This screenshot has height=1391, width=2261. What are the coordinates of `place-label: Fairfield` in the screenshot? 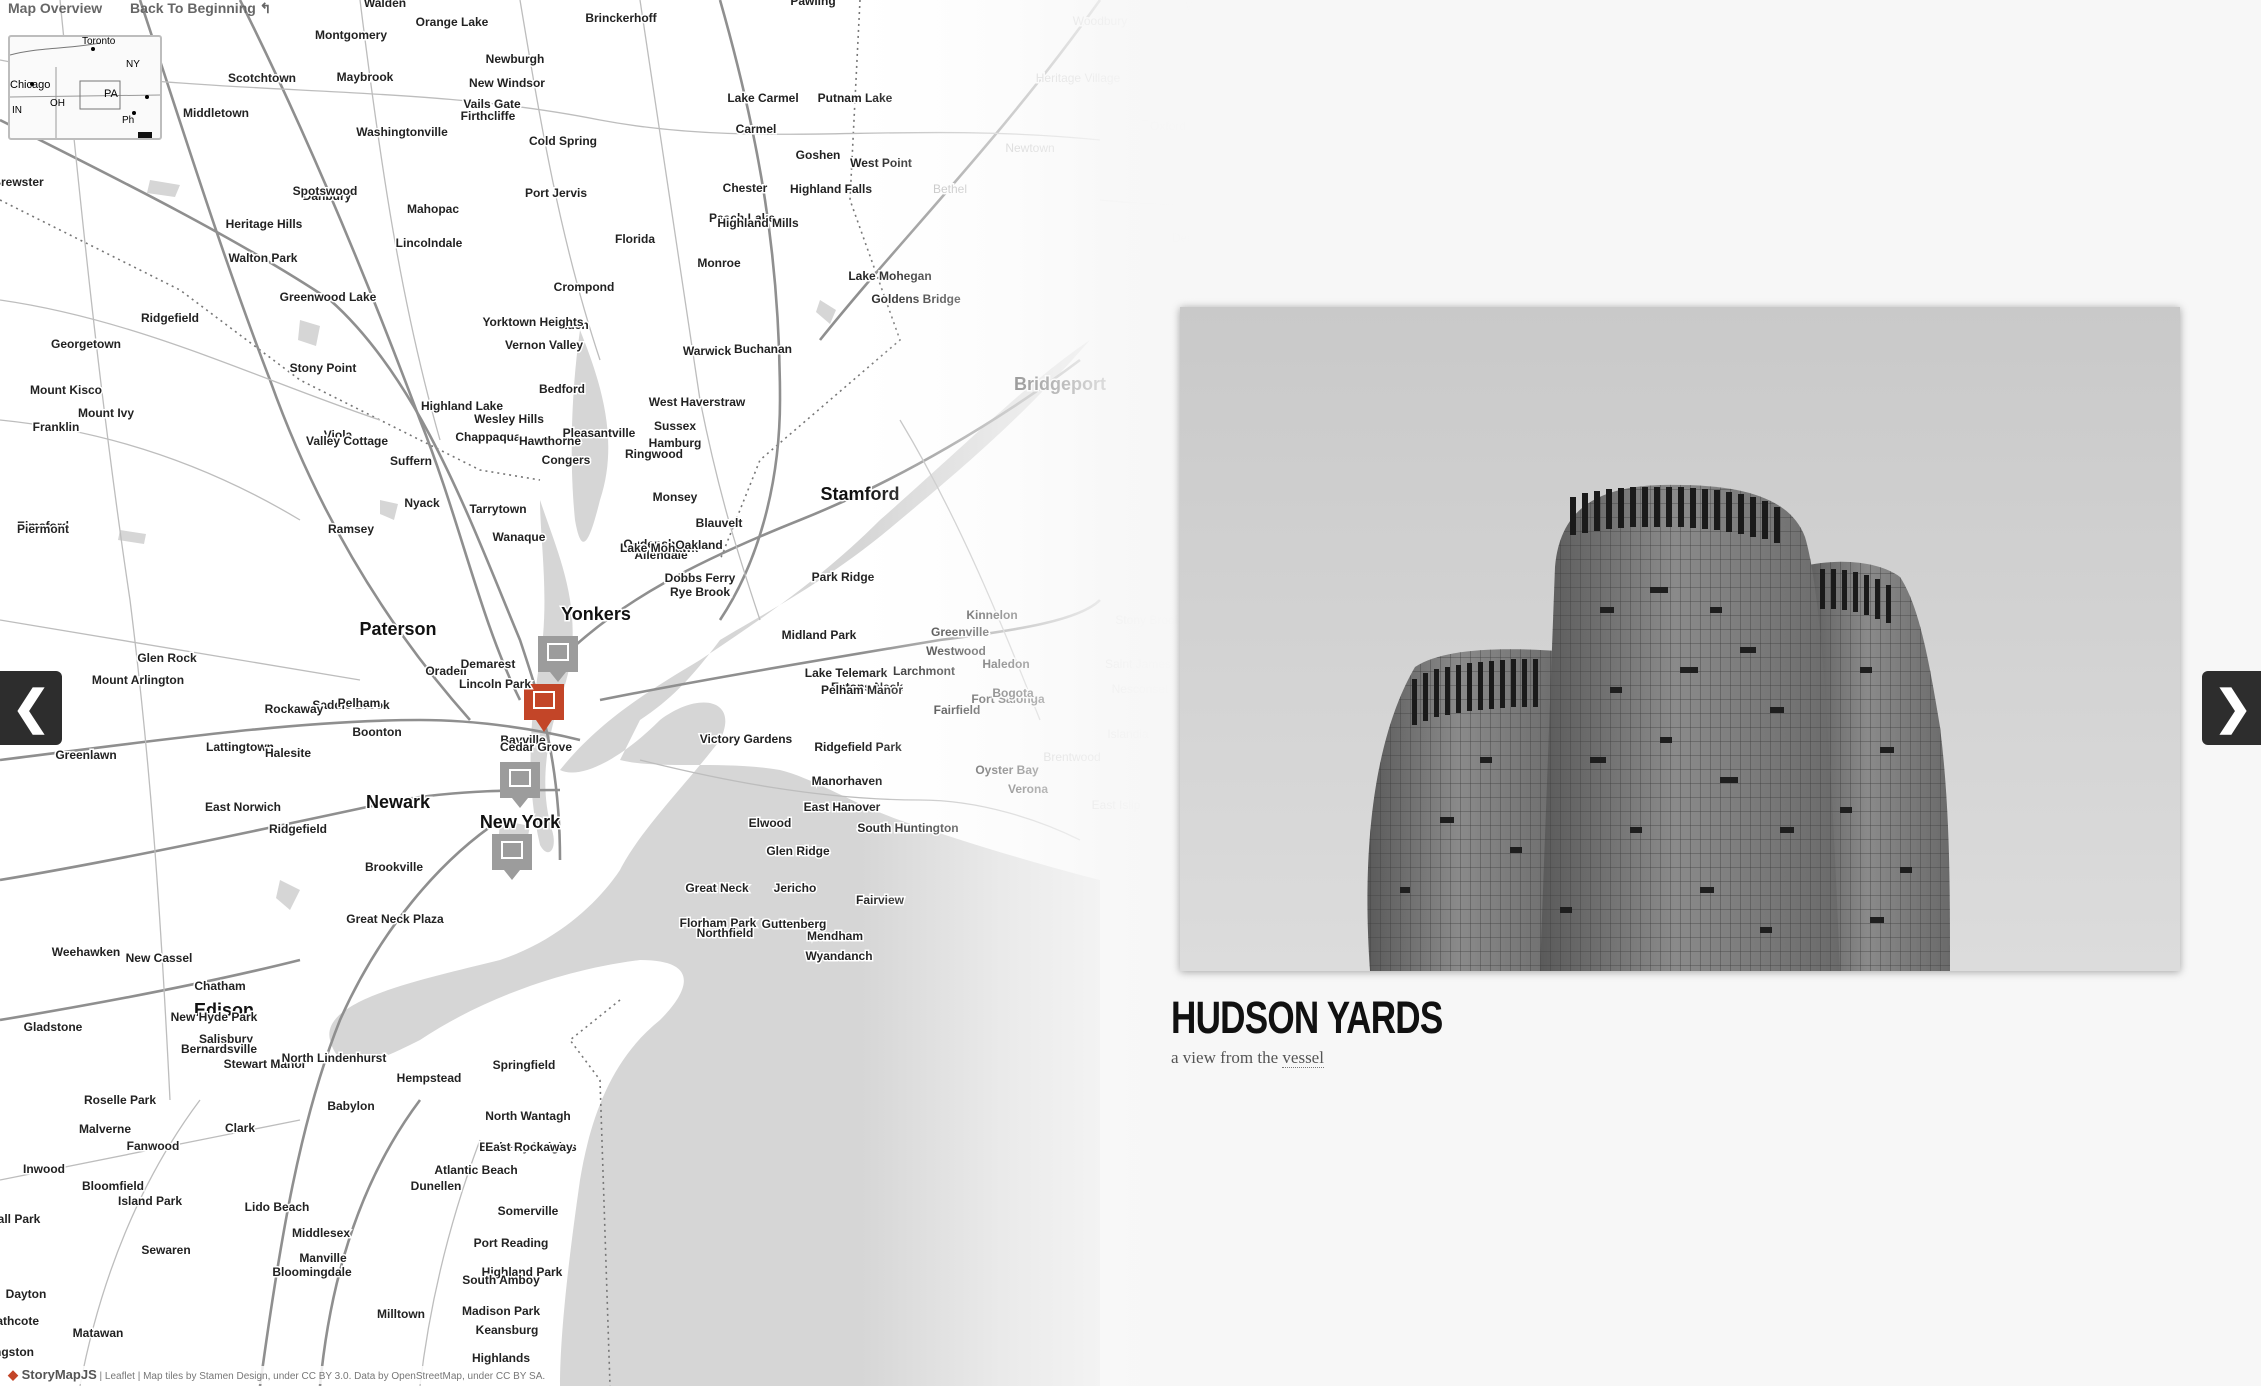 It's located at (957, 710).